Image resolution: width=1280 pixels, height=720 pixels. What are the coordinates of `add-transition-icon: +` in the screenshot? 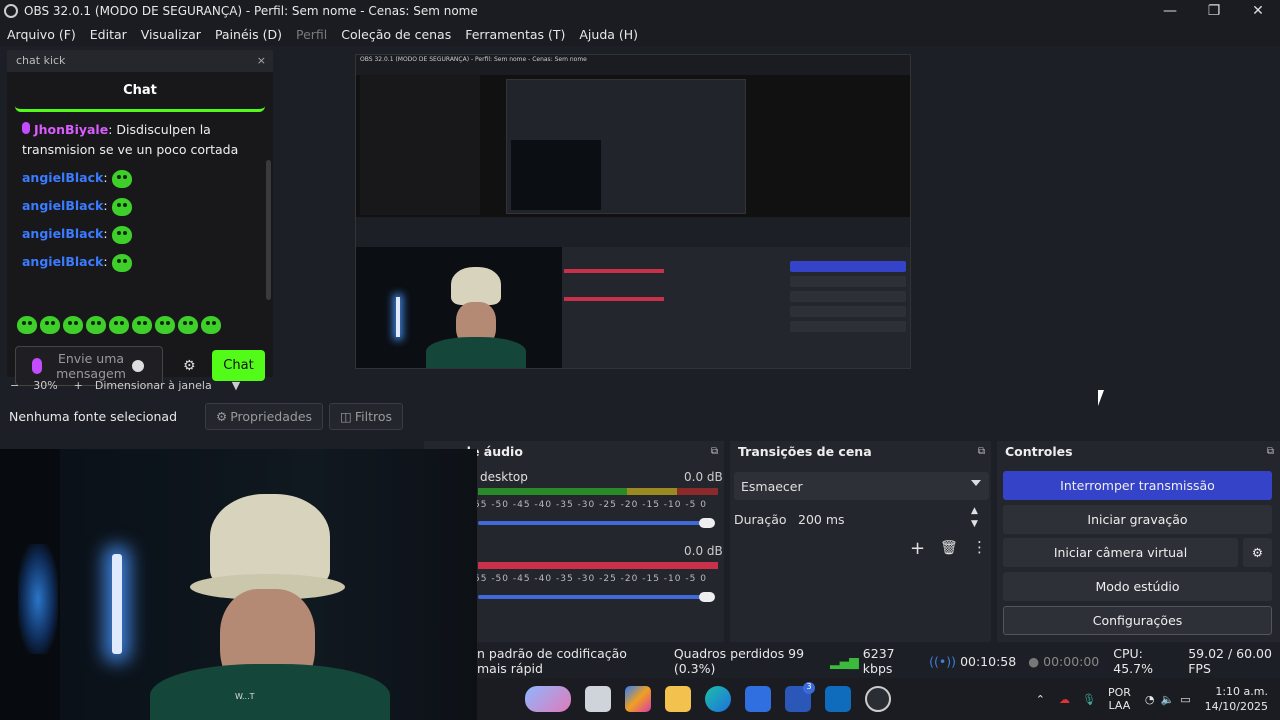 It's located at (917, 548).